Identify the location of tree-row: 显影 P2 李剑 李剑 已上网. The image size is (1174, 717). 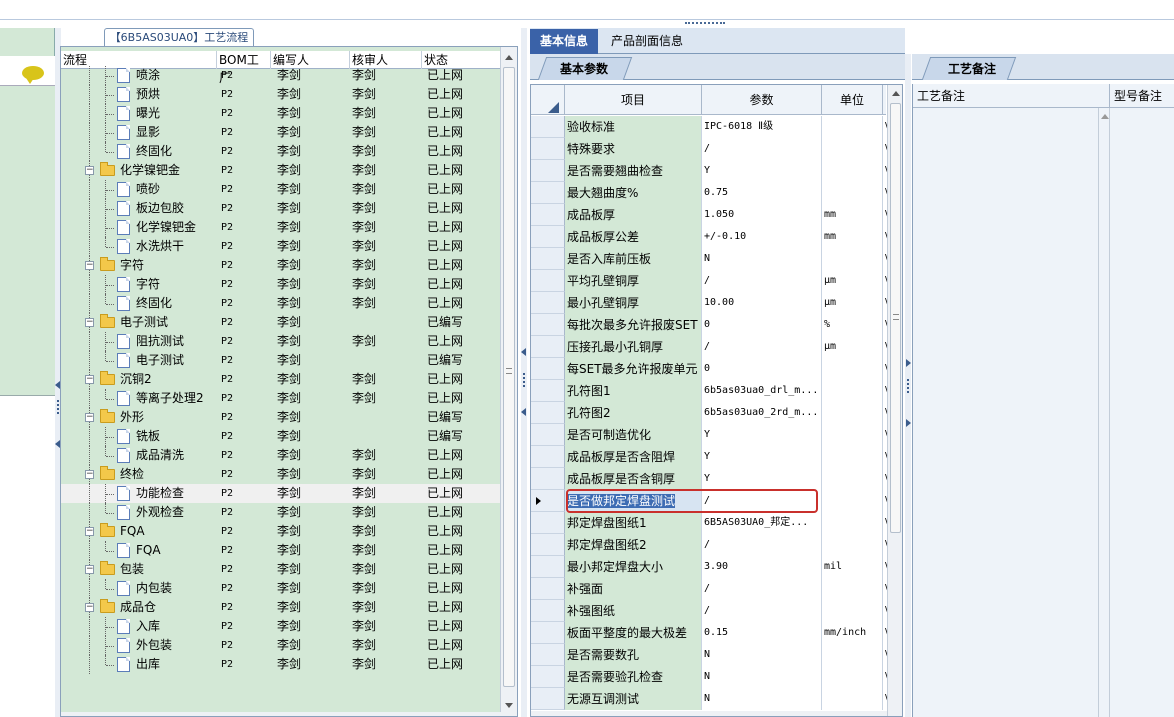
(281, 132).